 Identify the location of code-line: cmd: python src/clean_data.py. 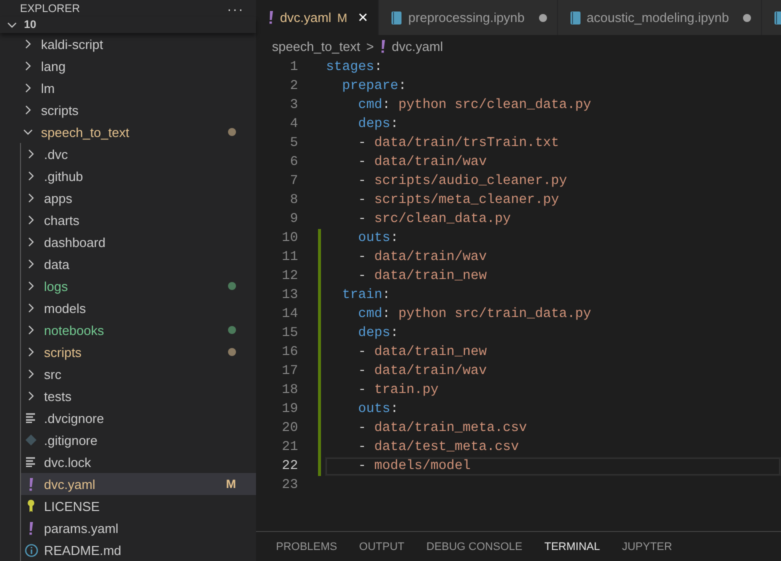
(474, 105).